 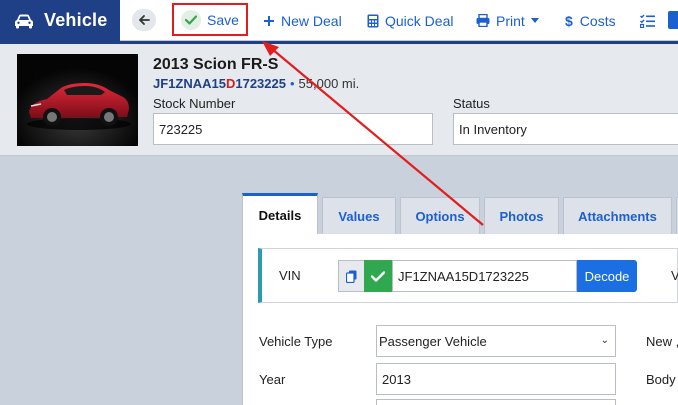 I want to click on quick-deal-button: Quick Deal, so click(x=410, y=20).